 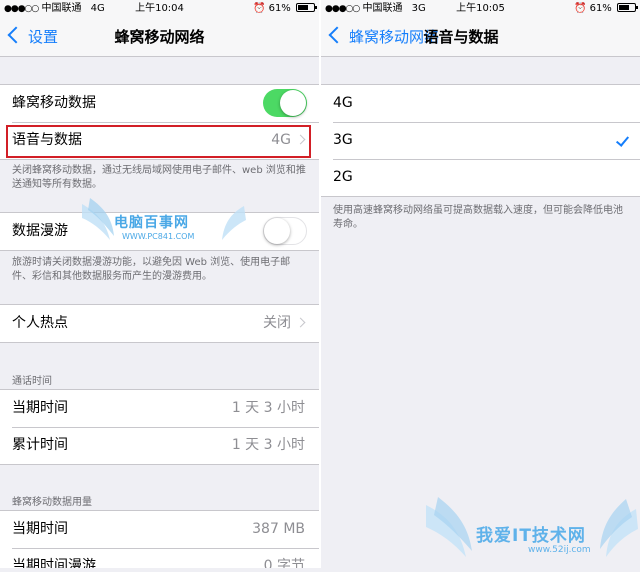 I want to click on checkmark-icon, so click(x=622, y=140).